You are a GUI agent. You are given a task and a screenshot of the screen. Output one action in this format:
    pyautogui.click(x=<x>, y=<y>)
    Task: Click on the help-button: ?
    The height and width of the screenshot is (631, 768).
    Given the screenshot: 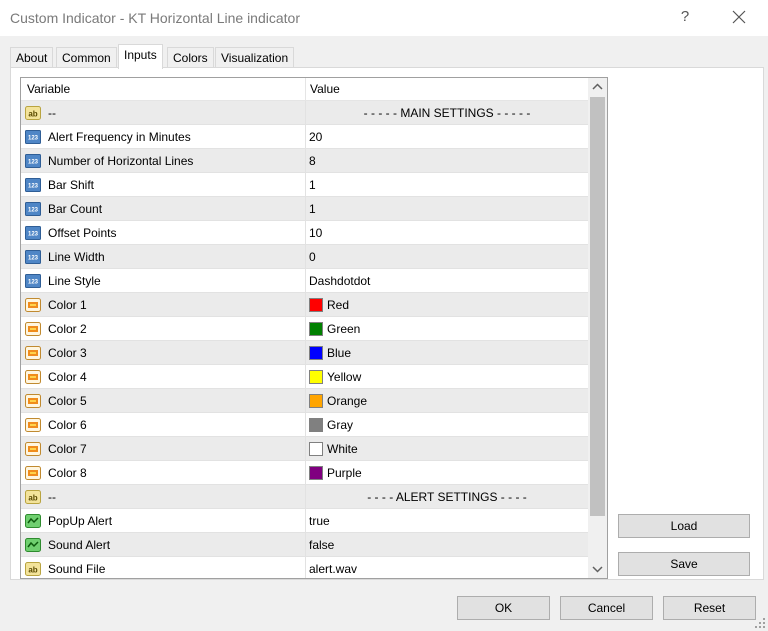 What is the action you would take?
    pyautogui.click(x=685, y=18)
    